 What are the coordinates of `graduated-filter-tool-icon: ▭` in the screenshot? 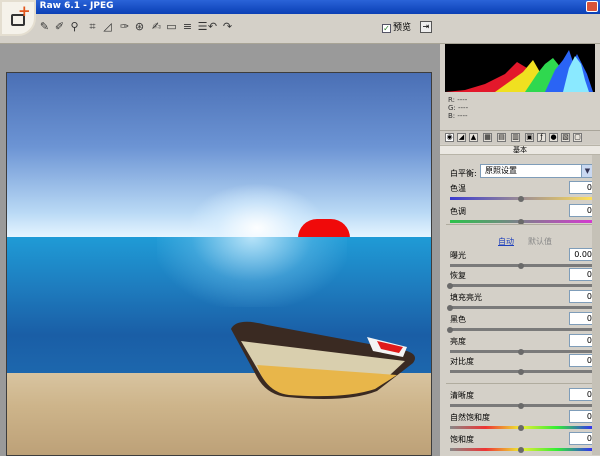 It's located at (171, 27).